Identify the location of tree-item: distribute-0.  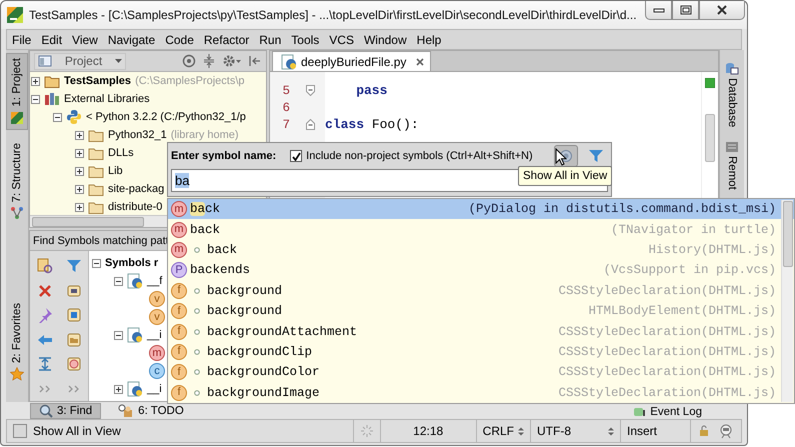
(135, 207).